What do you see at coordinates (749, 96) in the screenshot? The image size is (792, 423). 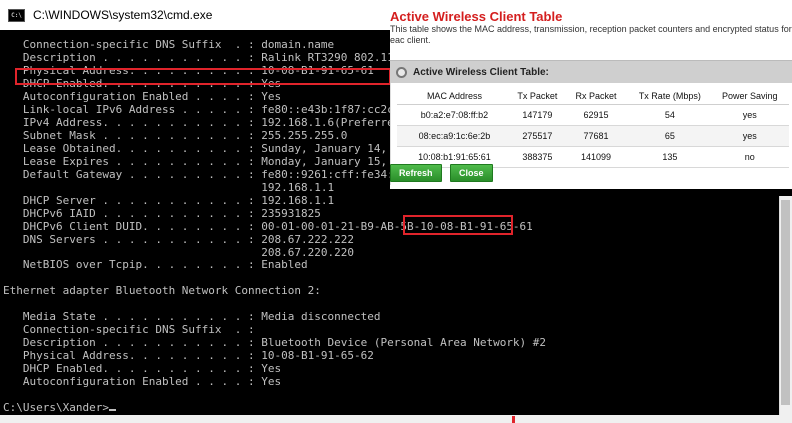 I see `column-header: Power Saving` at bounding box center [749, 96].